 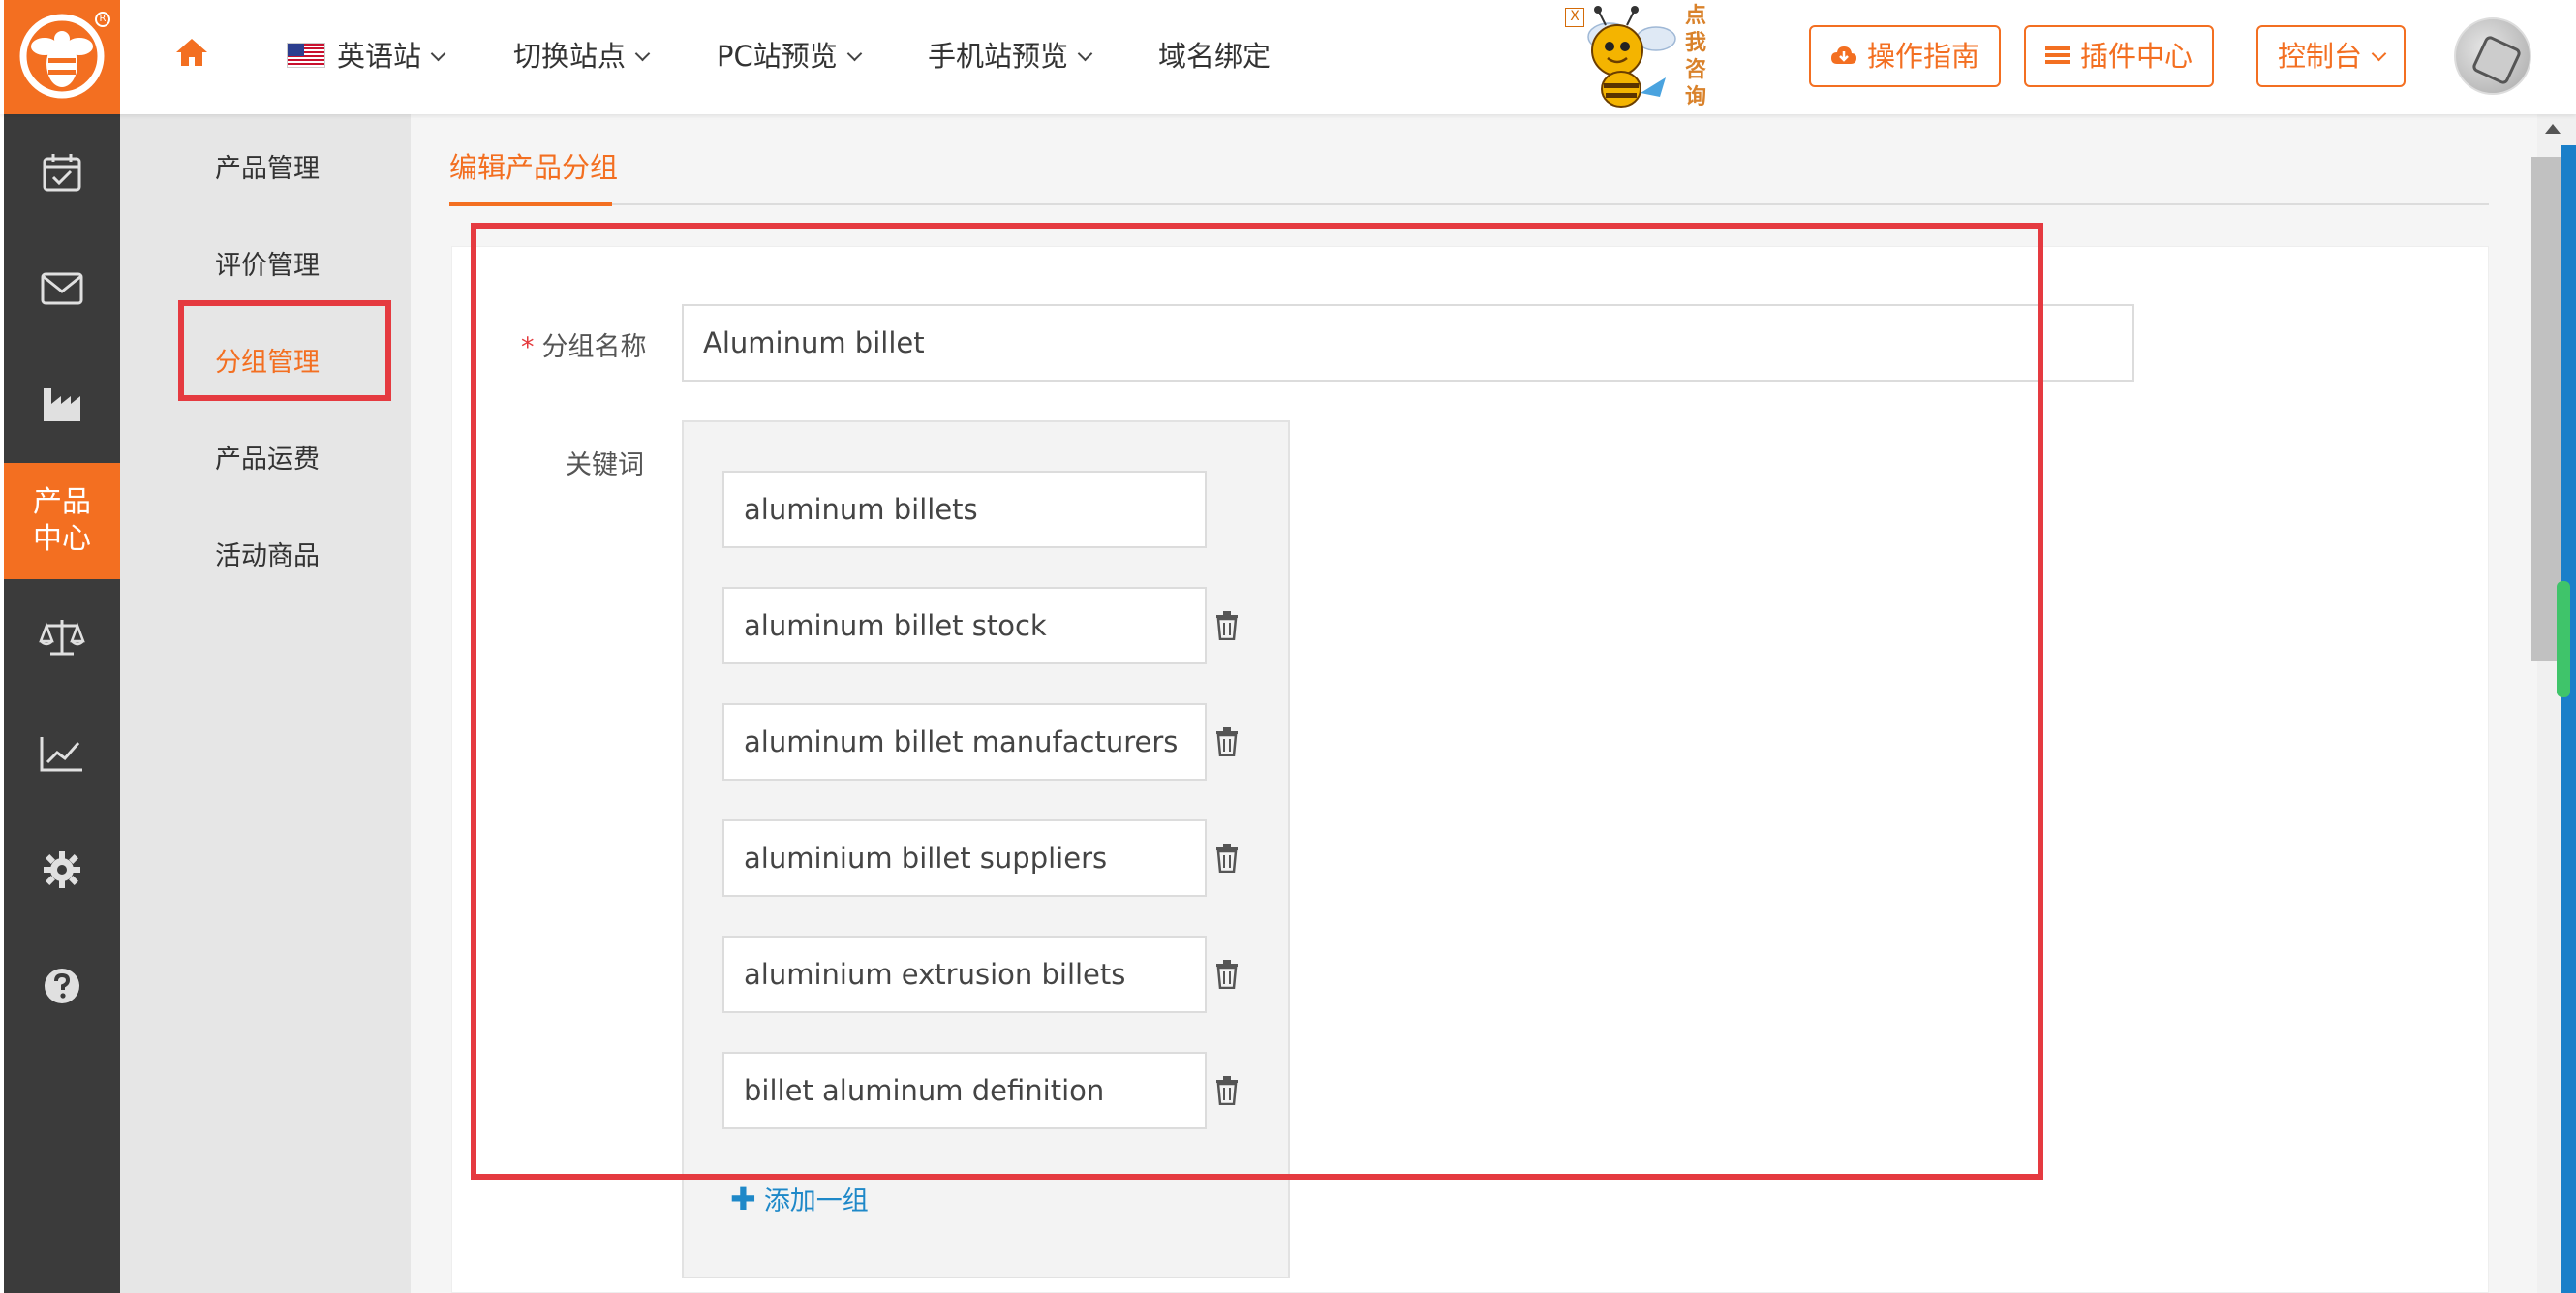 I want to click on main-sidebar: 产品 中心, so click(x=62, y=703).